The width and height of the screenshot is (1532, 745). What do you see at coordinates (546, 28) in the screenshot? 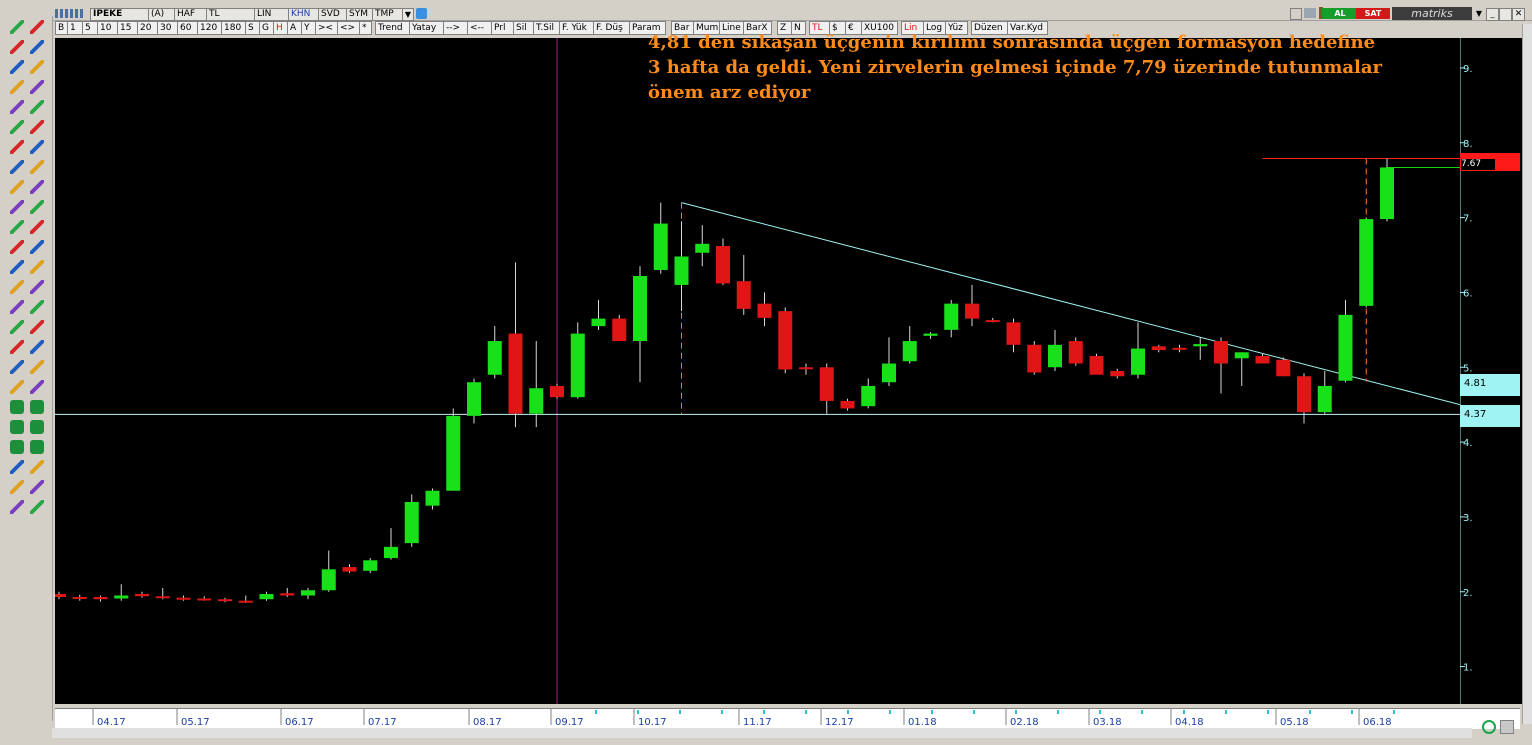
I see `toolbar-button-24: T.Sil` at bounding box center [546, 28].